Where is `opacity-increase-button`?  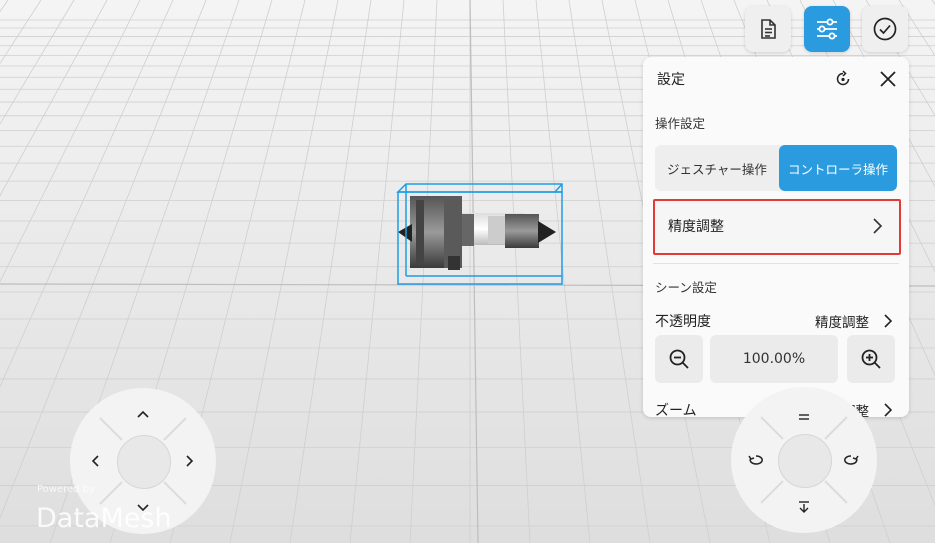 opacity-increase-button is located at coordinates (871, 359).